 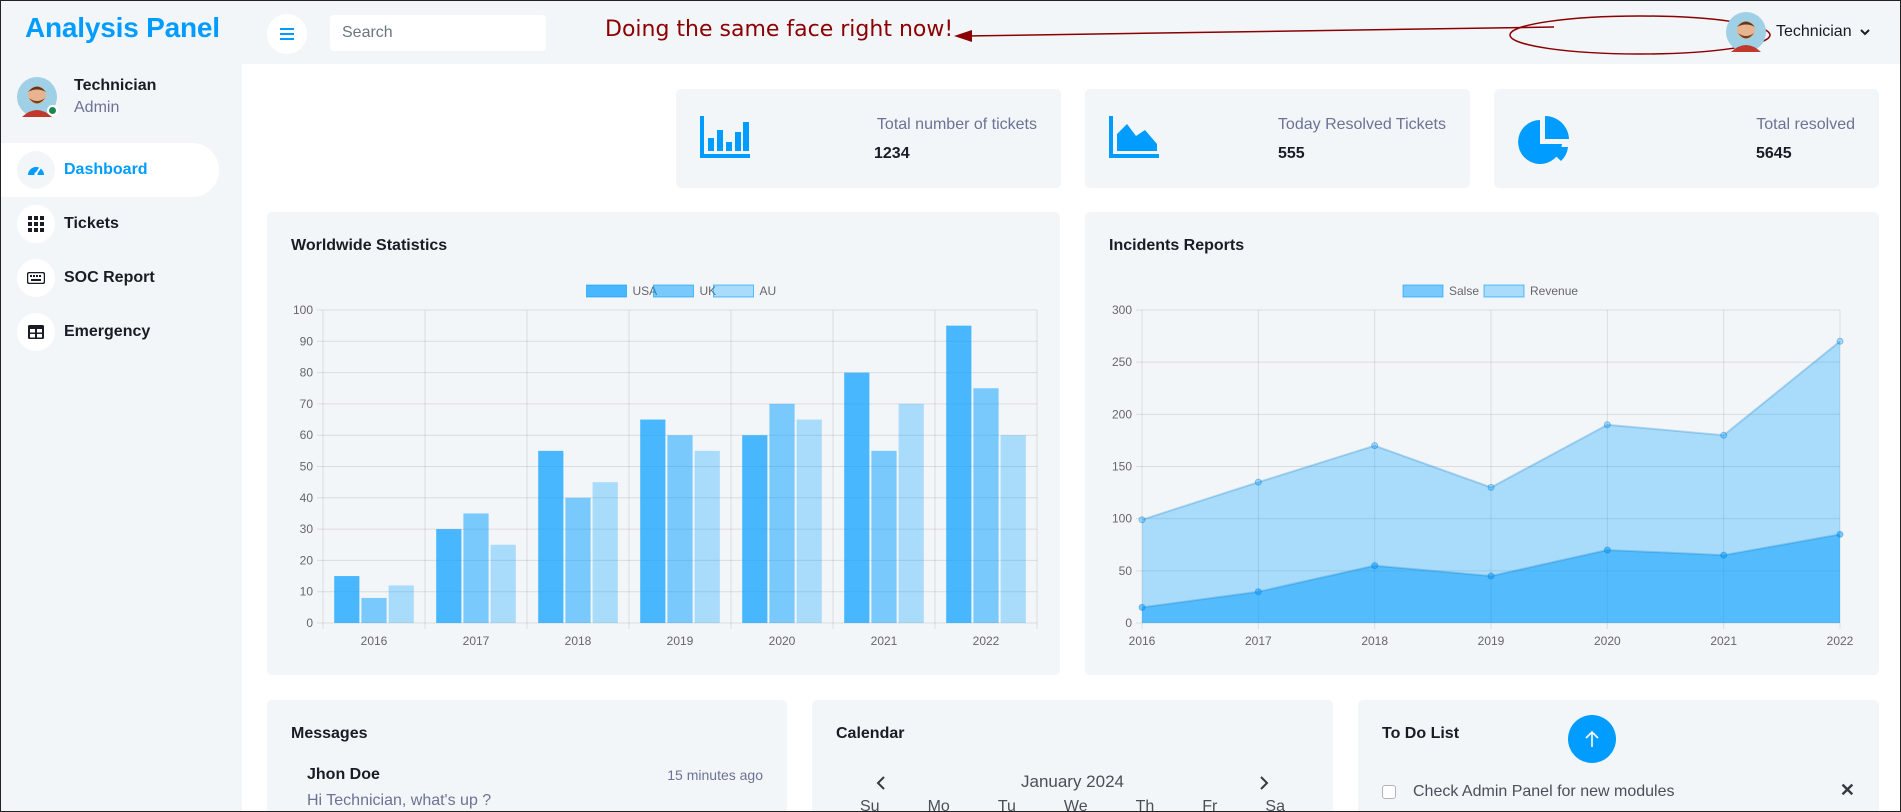 I want to click on calendar-month: January 2024, so click(x=1072, y=781).